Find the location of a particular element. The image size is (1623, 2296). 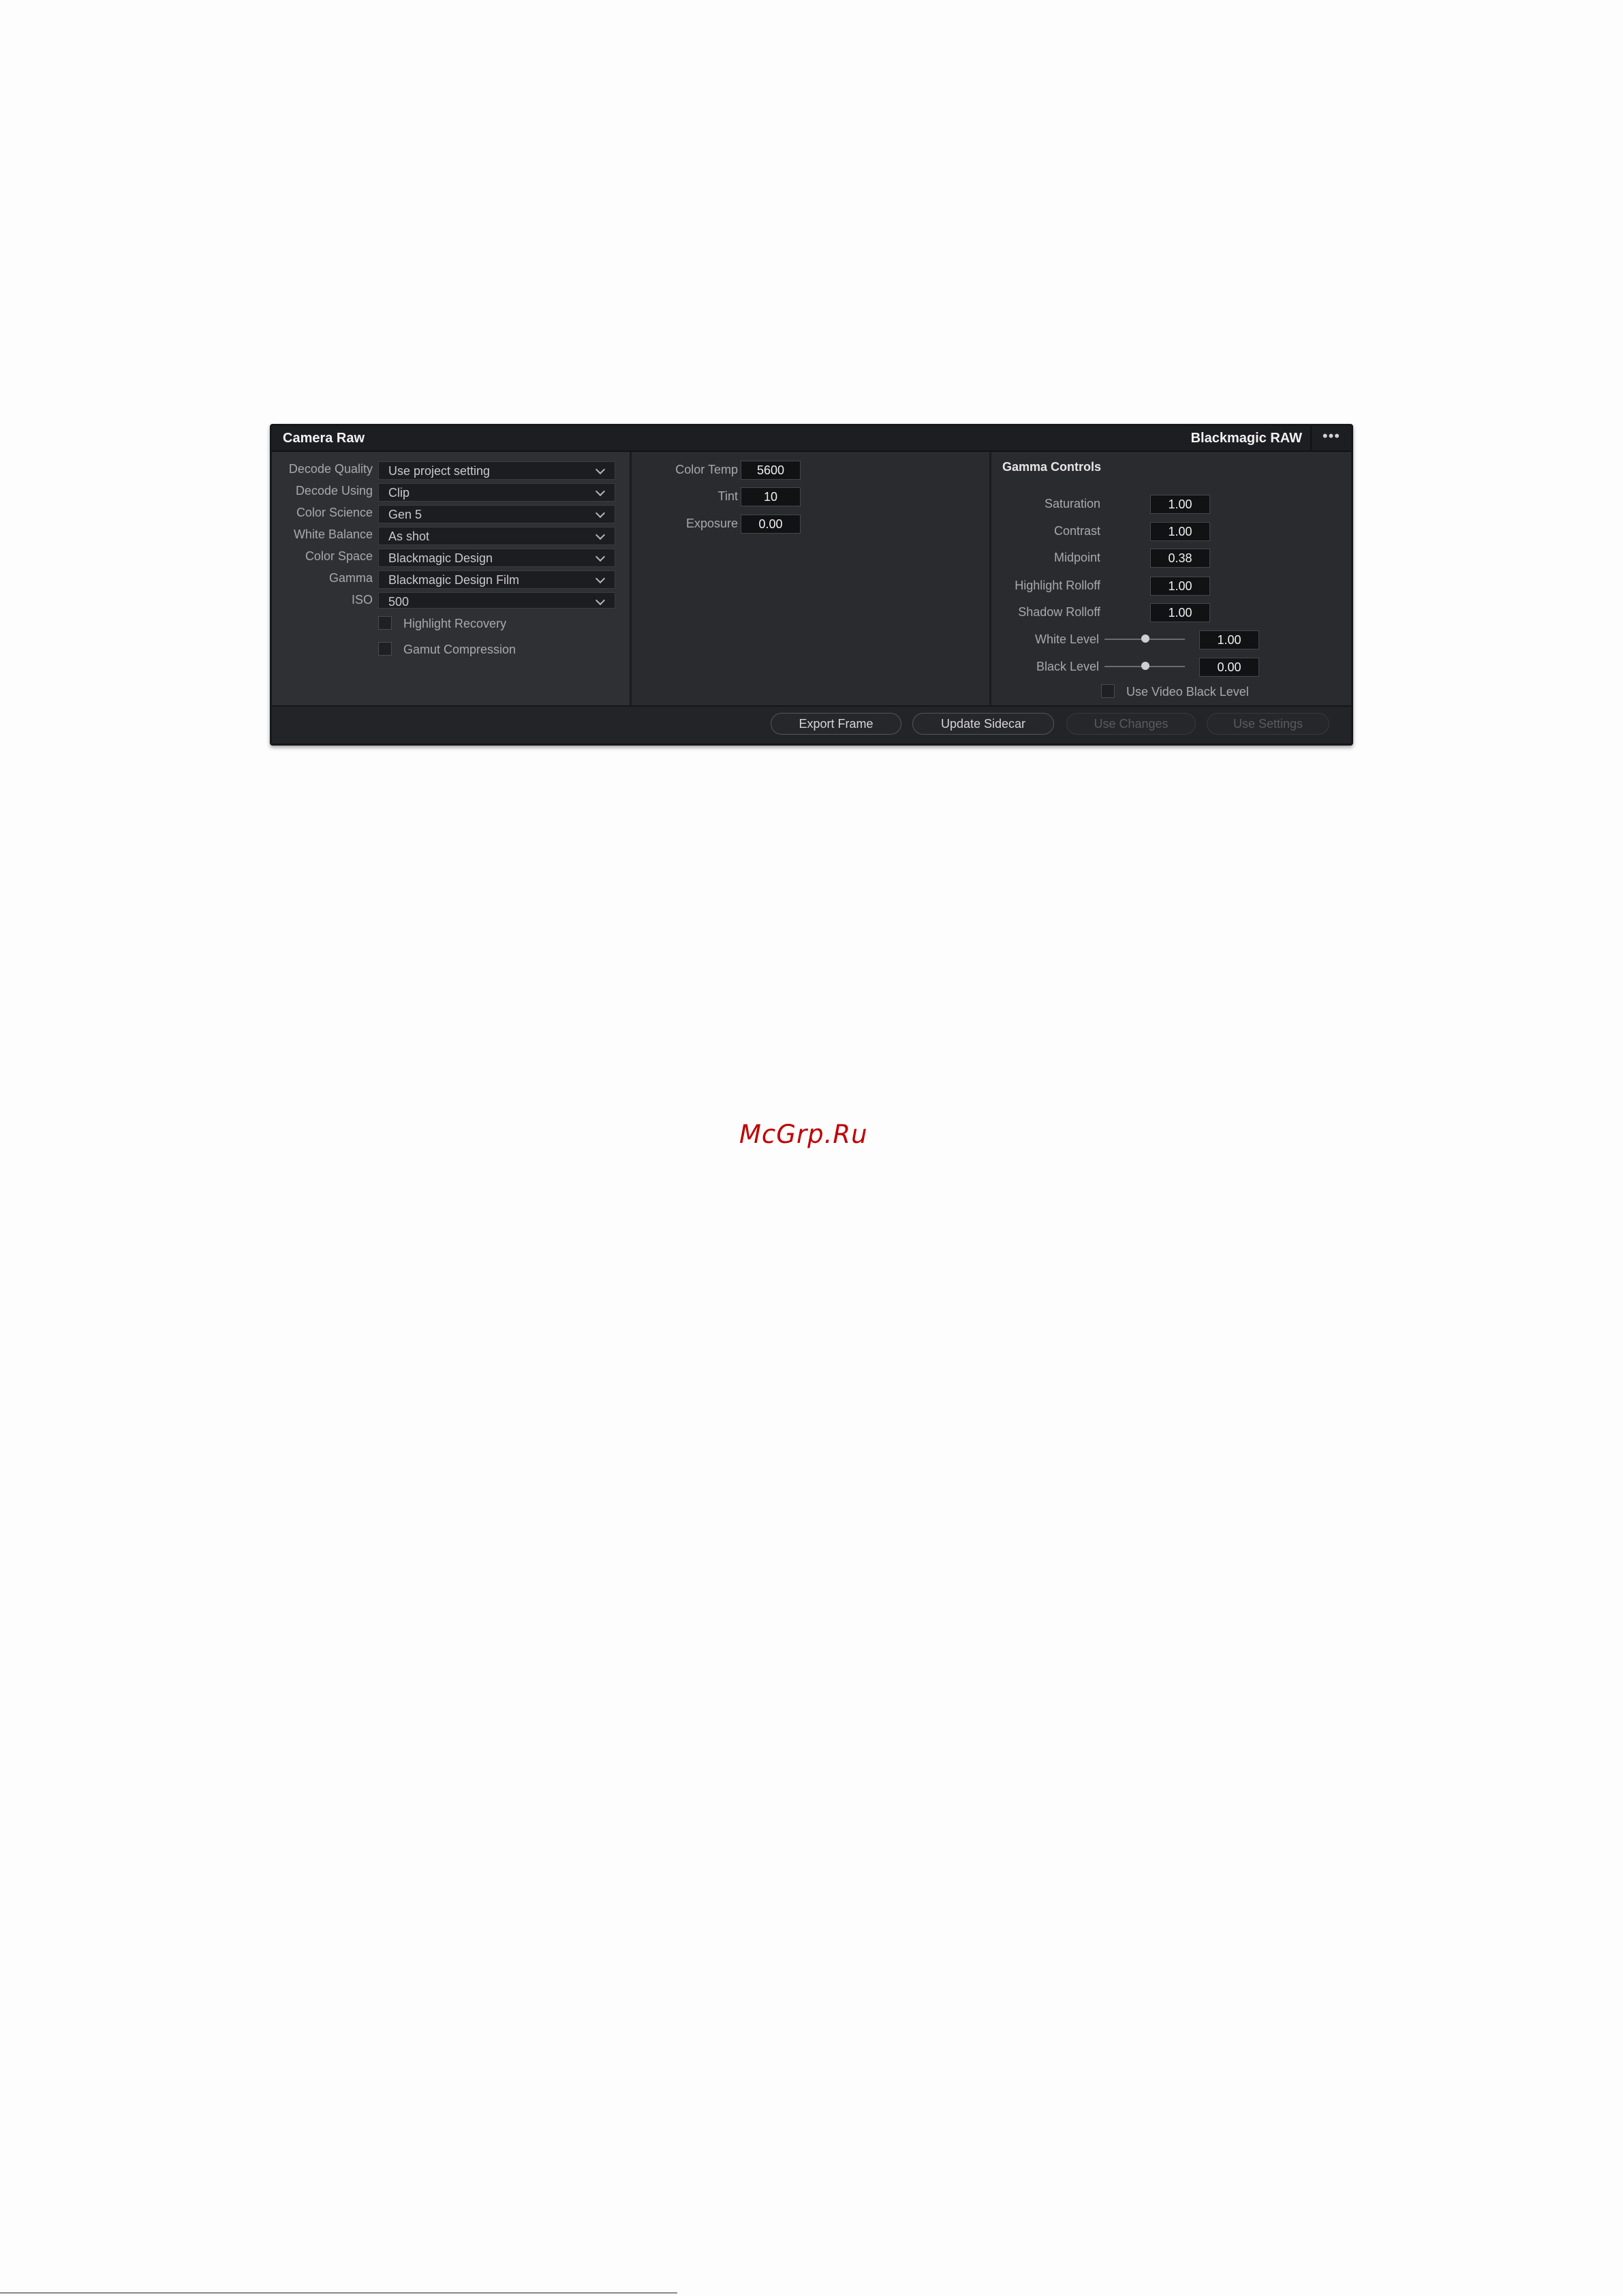

dropdown-value: Use project setting is located at coordinates (439, 471).